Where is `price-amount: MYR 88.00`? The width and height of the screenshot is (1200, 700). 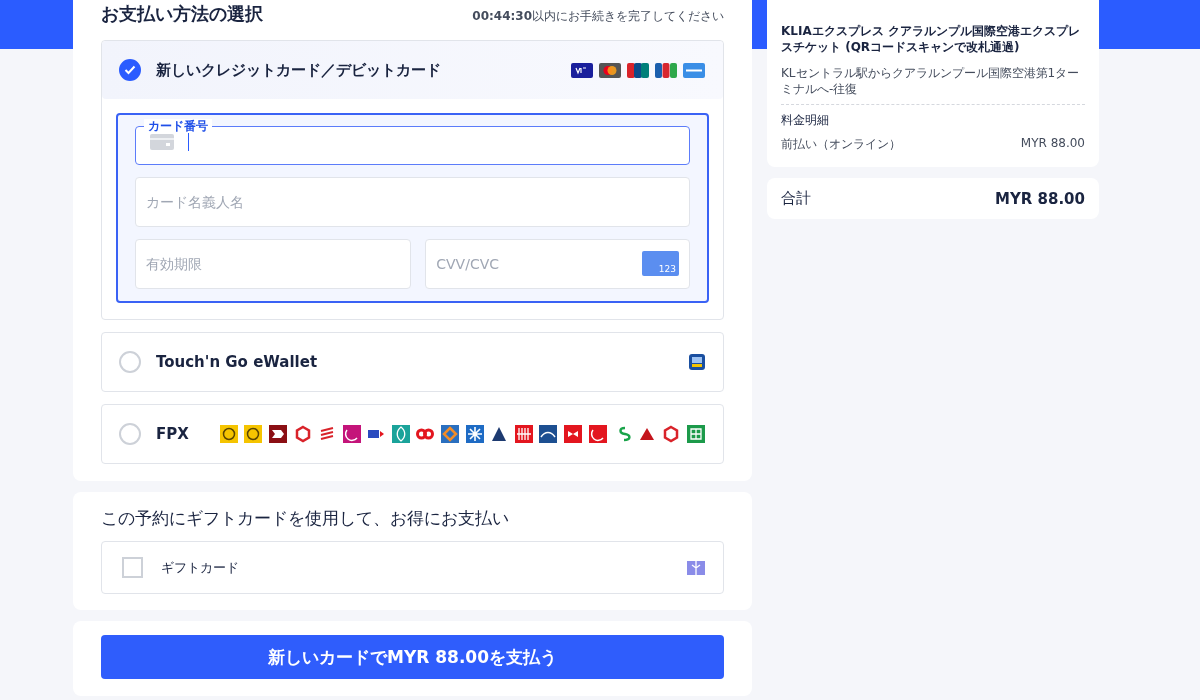
price-amount: MYR 88.00 is located at coordinates (1052, 144).